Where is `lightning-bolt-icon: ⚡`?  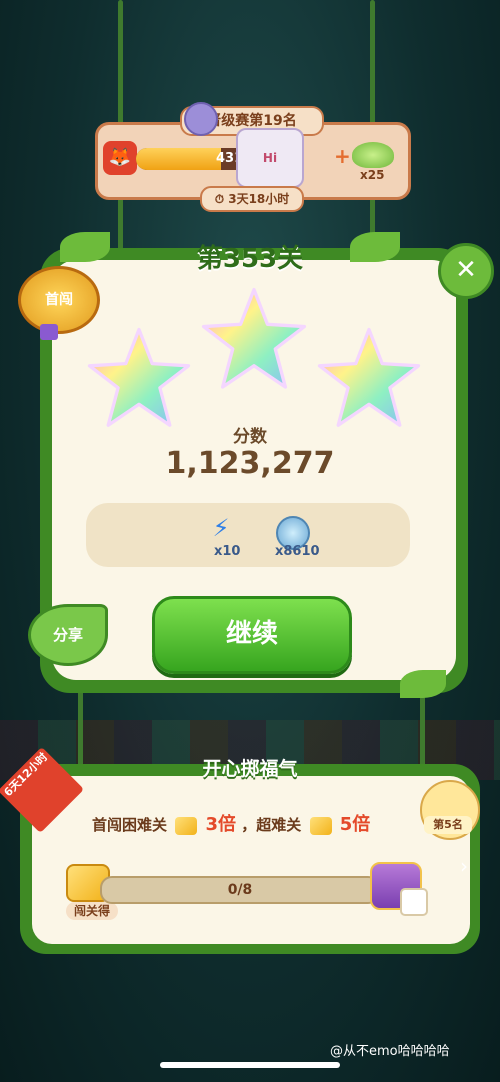 lightning-bolt-icon: ⚡ is located at coordinates (221, 528).